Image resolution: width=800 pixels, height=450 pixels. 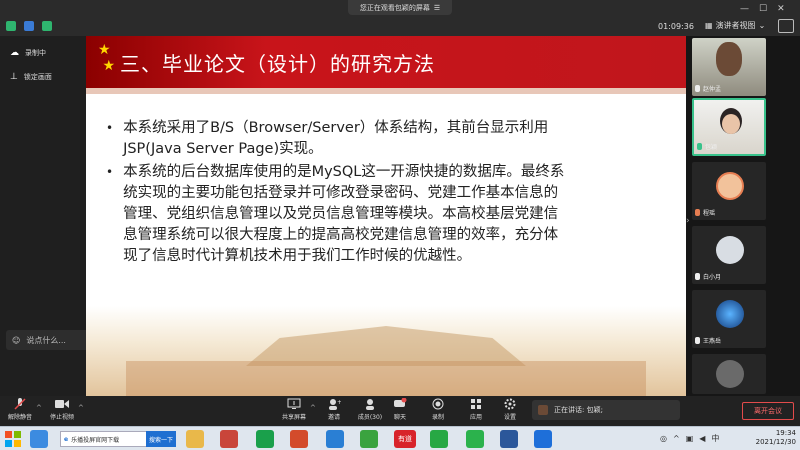 What do you see at coordinates (676, 438) in the screenshot?
I see `chevron-up-icon: ^` at bounding box center [676, 438].